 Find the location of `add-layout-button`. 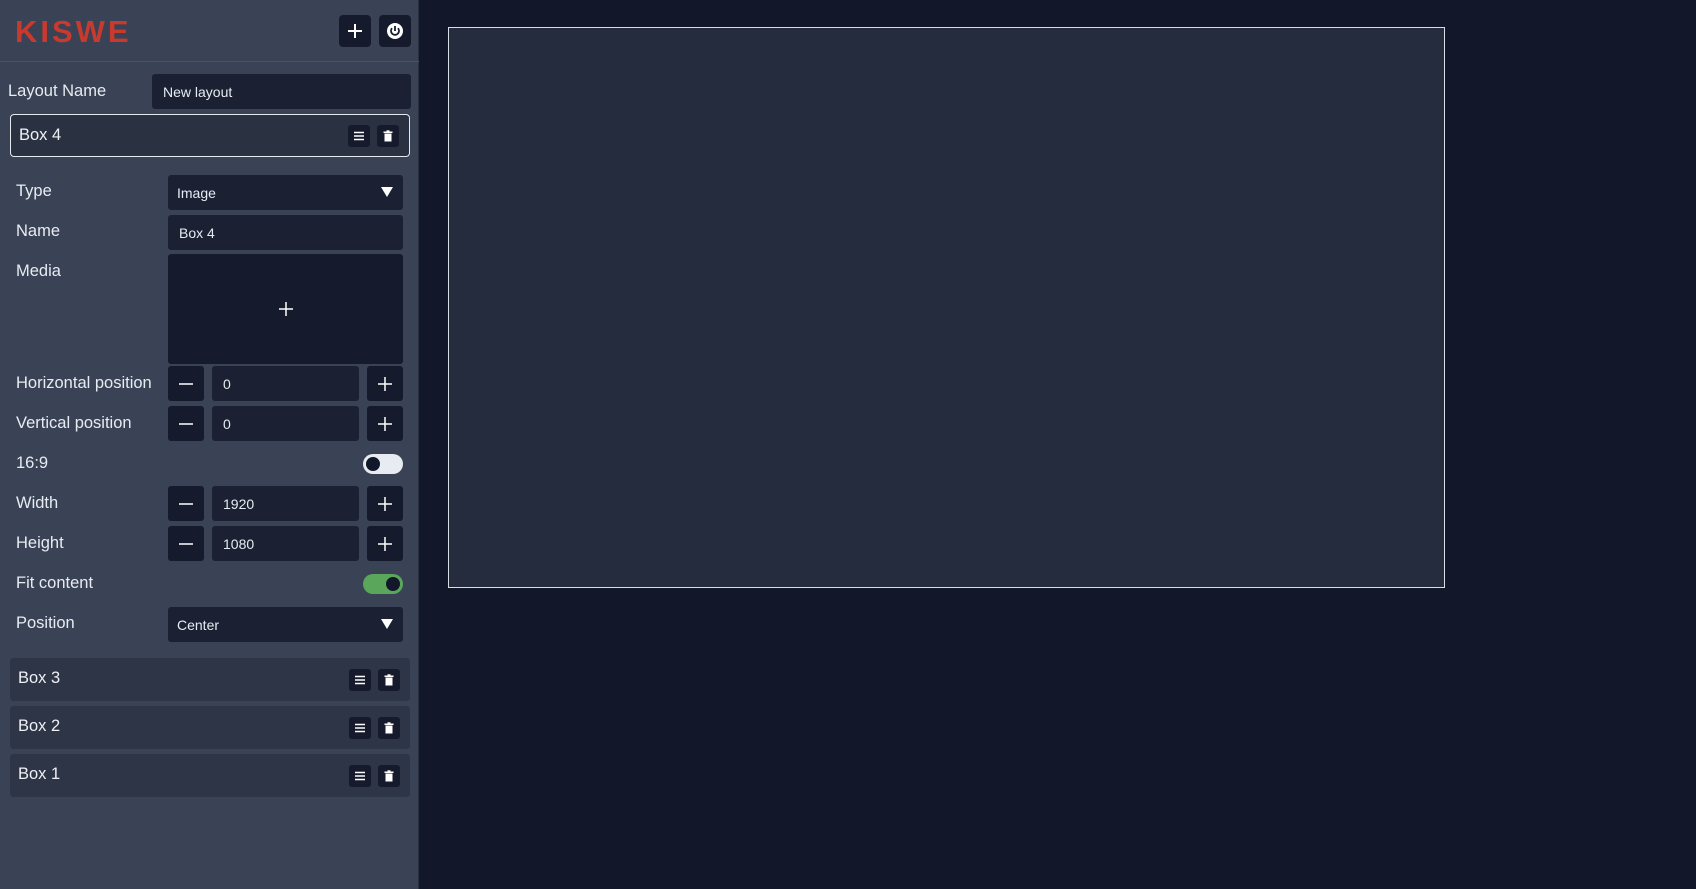

add-layout-button is located at coordinates (355, 31).